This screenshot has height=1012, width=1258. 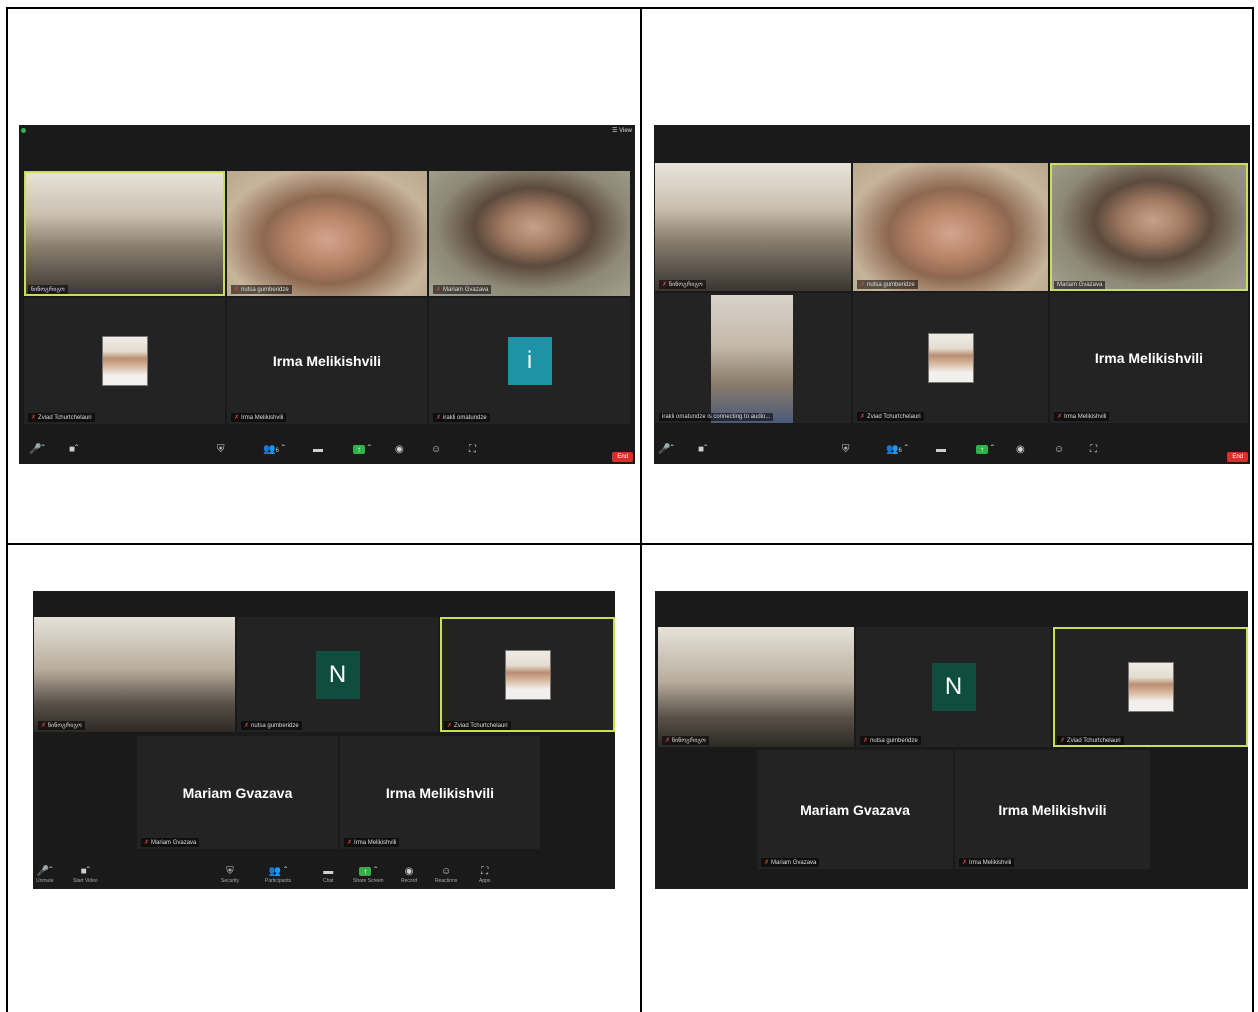 What do you see at coordinates (484, 875) in the screenshot?
I see `apps-icon: ⛶ Apps` at bounding box center [484, 875].